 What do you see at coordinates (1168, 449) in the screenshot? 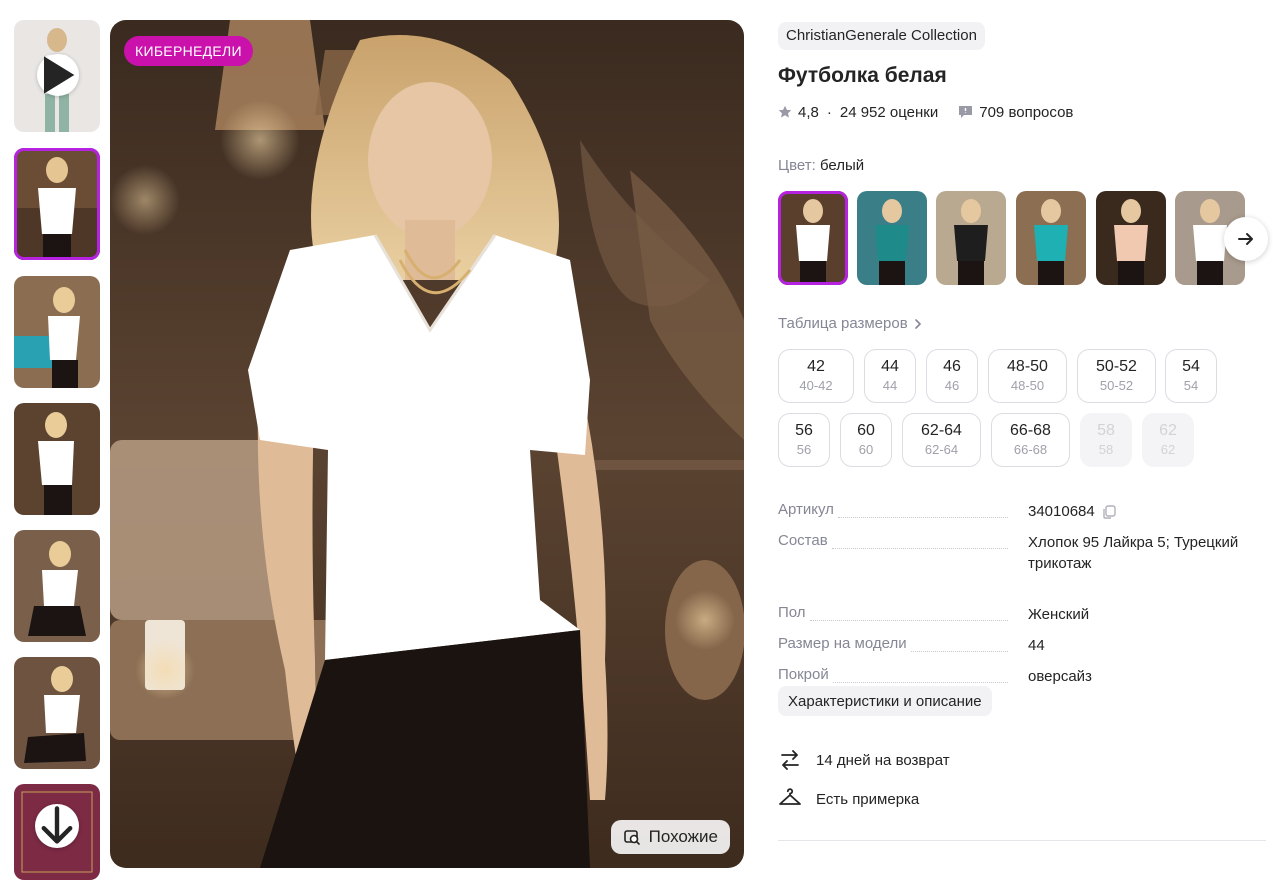
I see `size-ru-label: 62` at bounding box center [1168, 449].